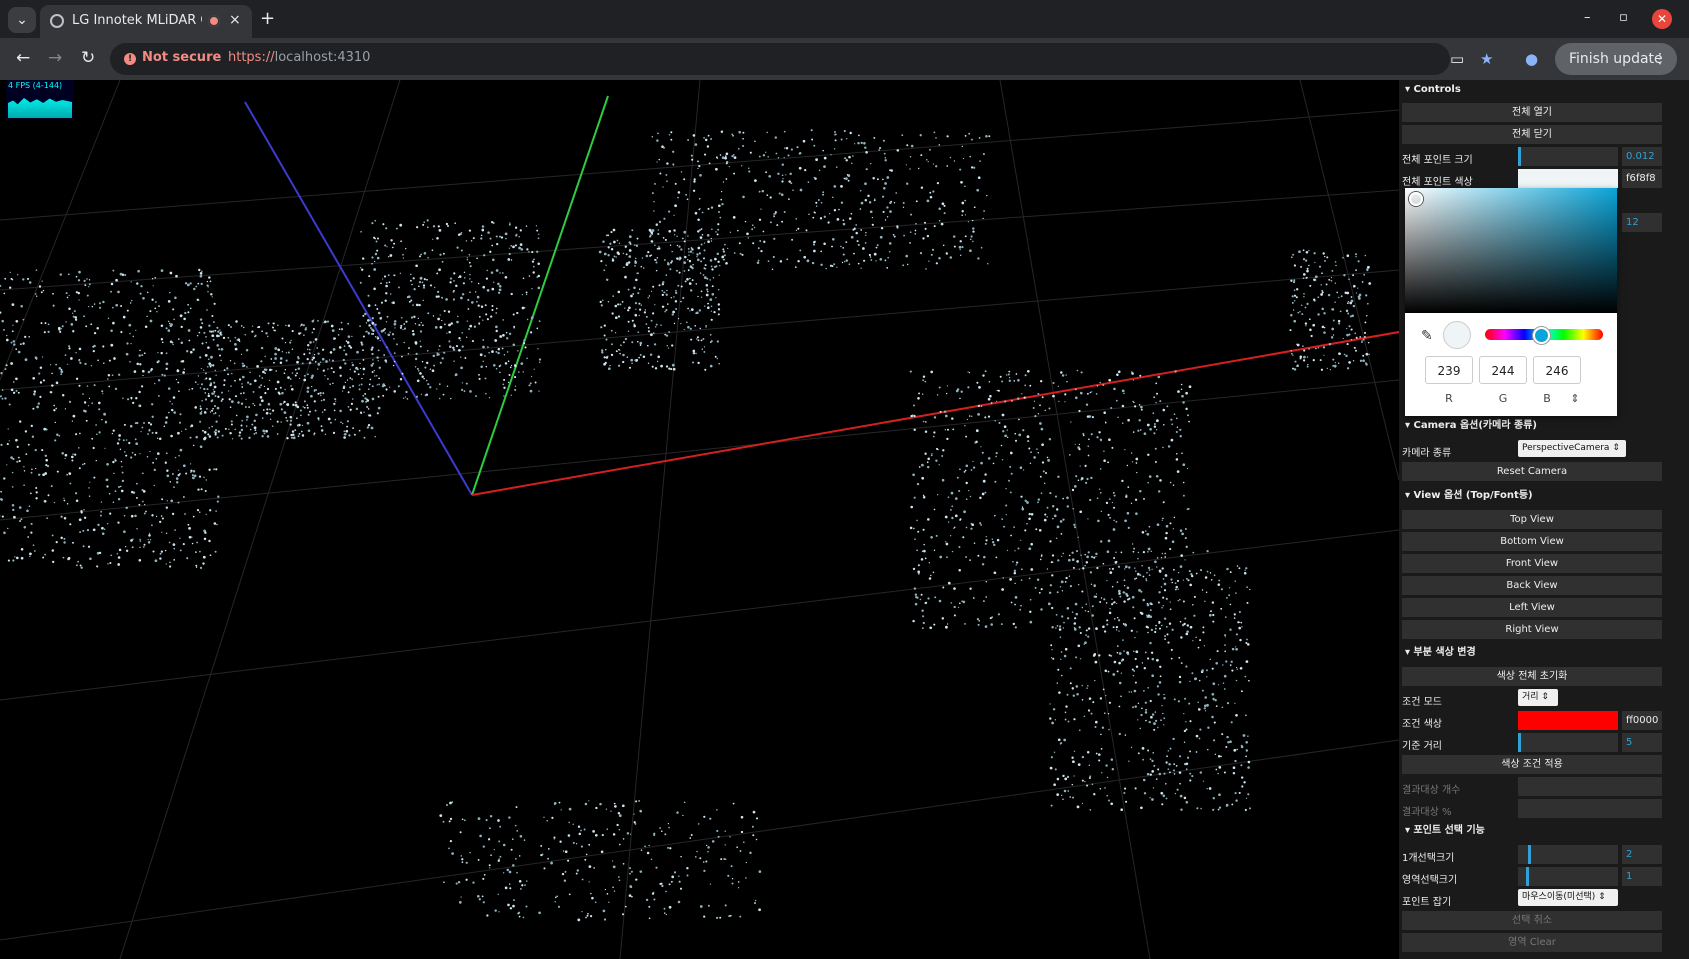  I want to click on point-color-value: f6f8f8, so click(1642, 178).